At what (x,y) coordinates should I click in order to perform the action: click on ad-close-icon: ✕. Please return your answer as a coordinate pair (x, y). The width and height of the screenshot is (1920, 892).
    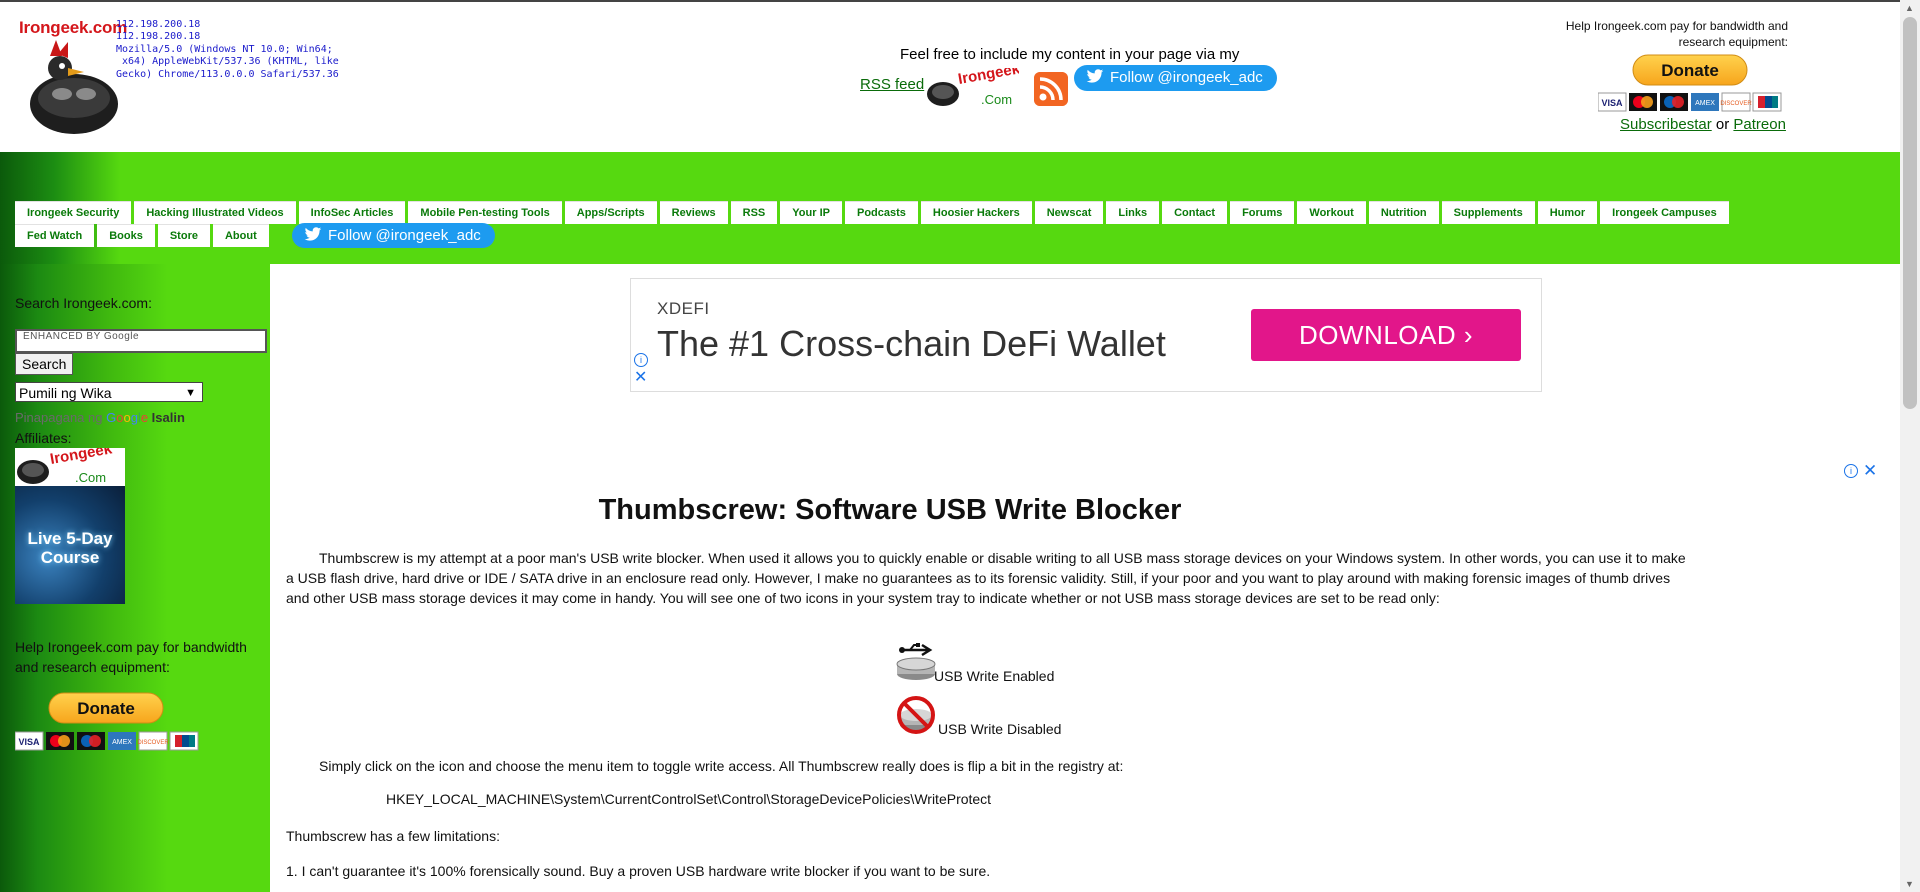
    Looking at the image, I should click on (640, 378).